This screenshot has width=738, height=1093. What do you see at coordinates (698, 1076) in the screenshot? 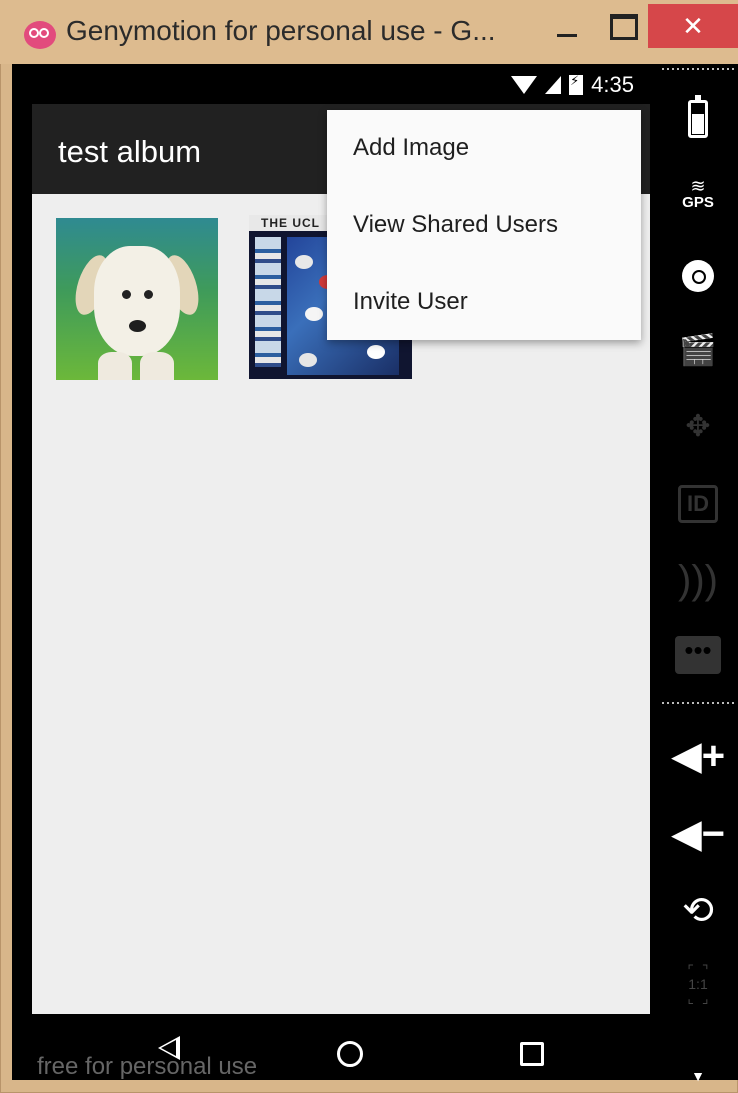
I see `expand-more-icon: ▼` at bounding box center [698, 1076].